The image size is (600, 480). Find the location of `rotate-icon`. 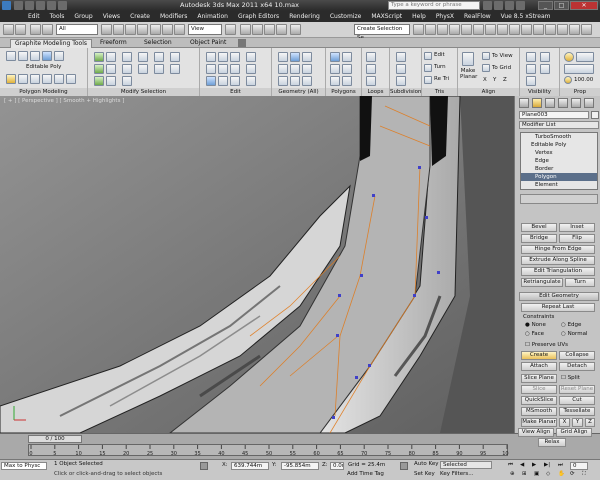

rotate-icon is located at coordinates (167, 29).